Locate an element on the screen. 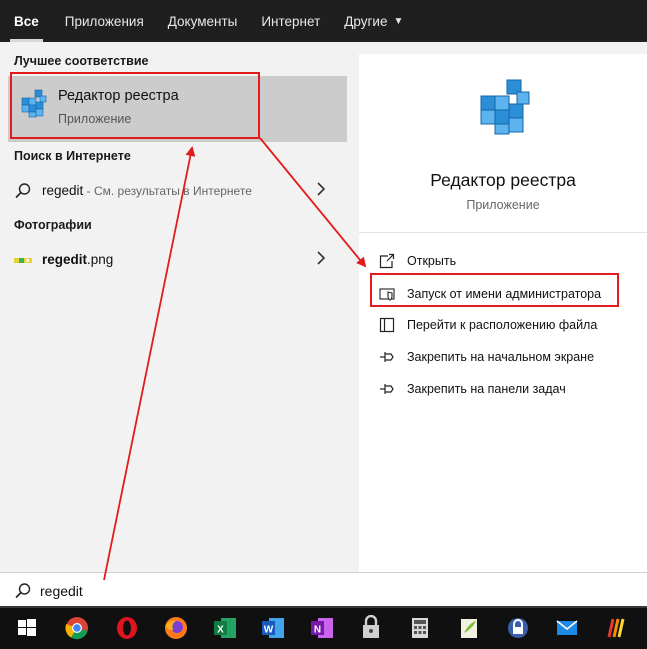 Image resolution: width=647 pixels, height=649 pixels. tab-label: Все is located at coordinates (26, 21).